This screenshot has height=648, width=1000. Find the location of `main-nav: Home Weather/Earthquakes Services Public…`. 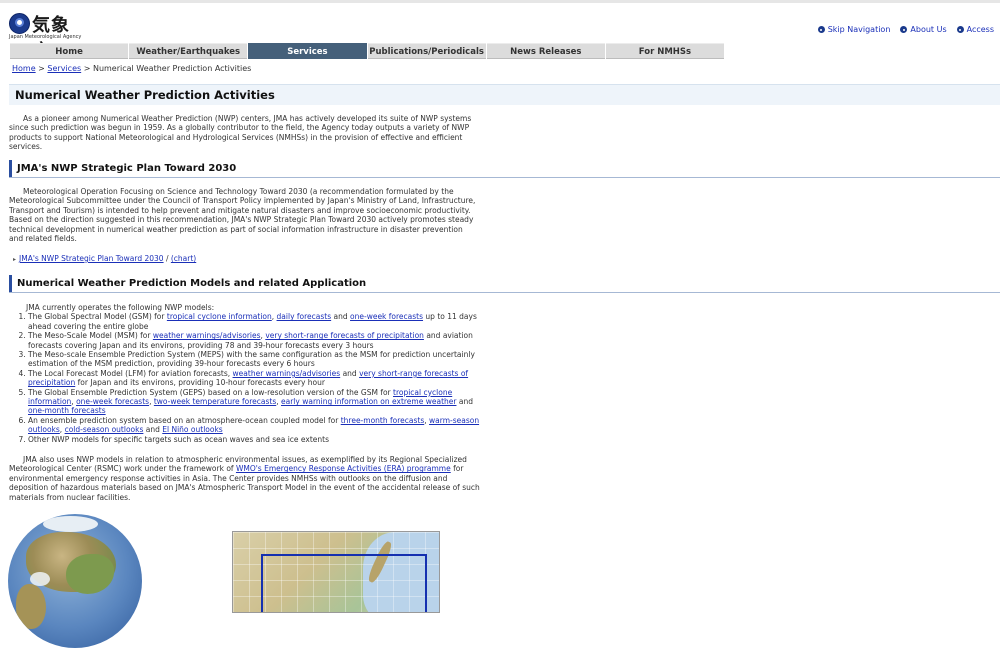

main-nav: Home Weather/Earthquakes Services Public… is located at coordinates (367, 51).